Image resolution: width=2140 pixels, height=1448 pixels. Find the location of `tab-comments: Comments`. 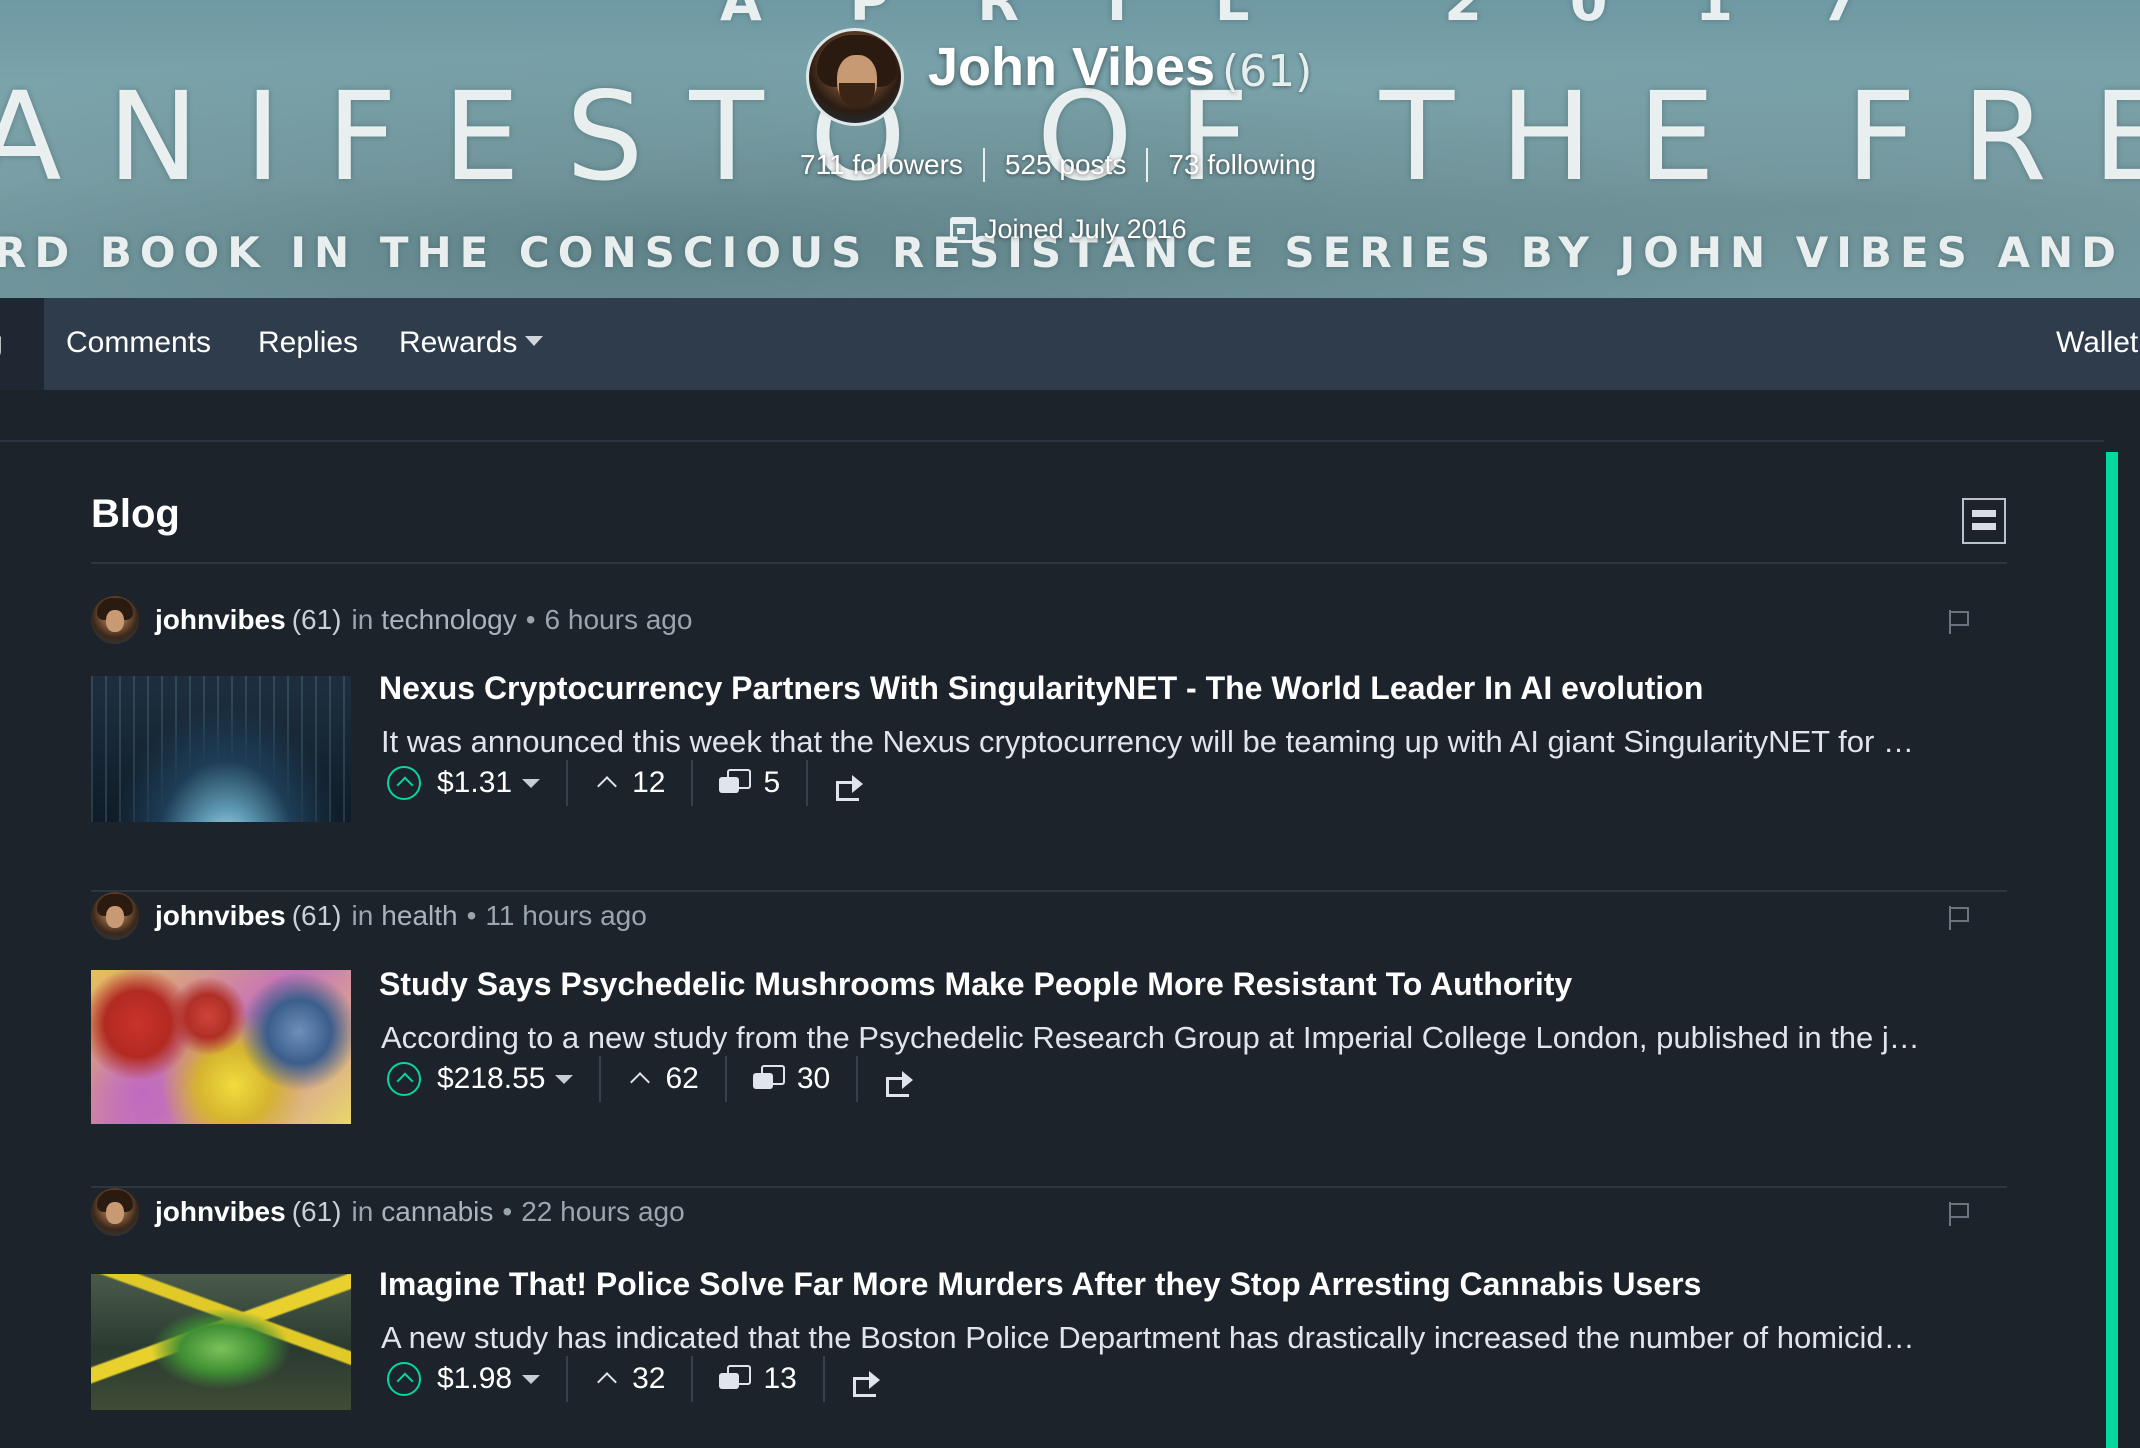

tab-comments: Comments is located at coordinates (138, 343).